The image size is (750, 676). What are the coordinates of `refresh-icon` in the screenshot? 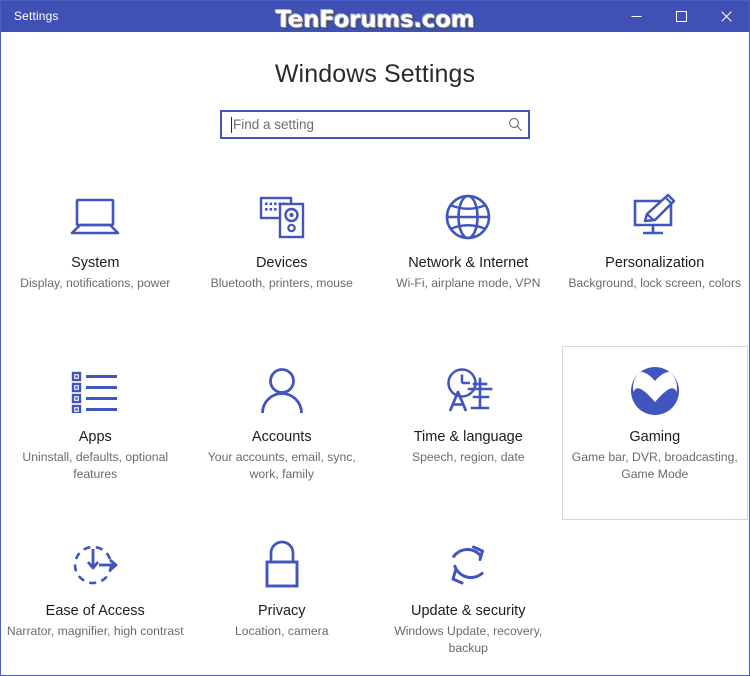 It's located at (468, 565).